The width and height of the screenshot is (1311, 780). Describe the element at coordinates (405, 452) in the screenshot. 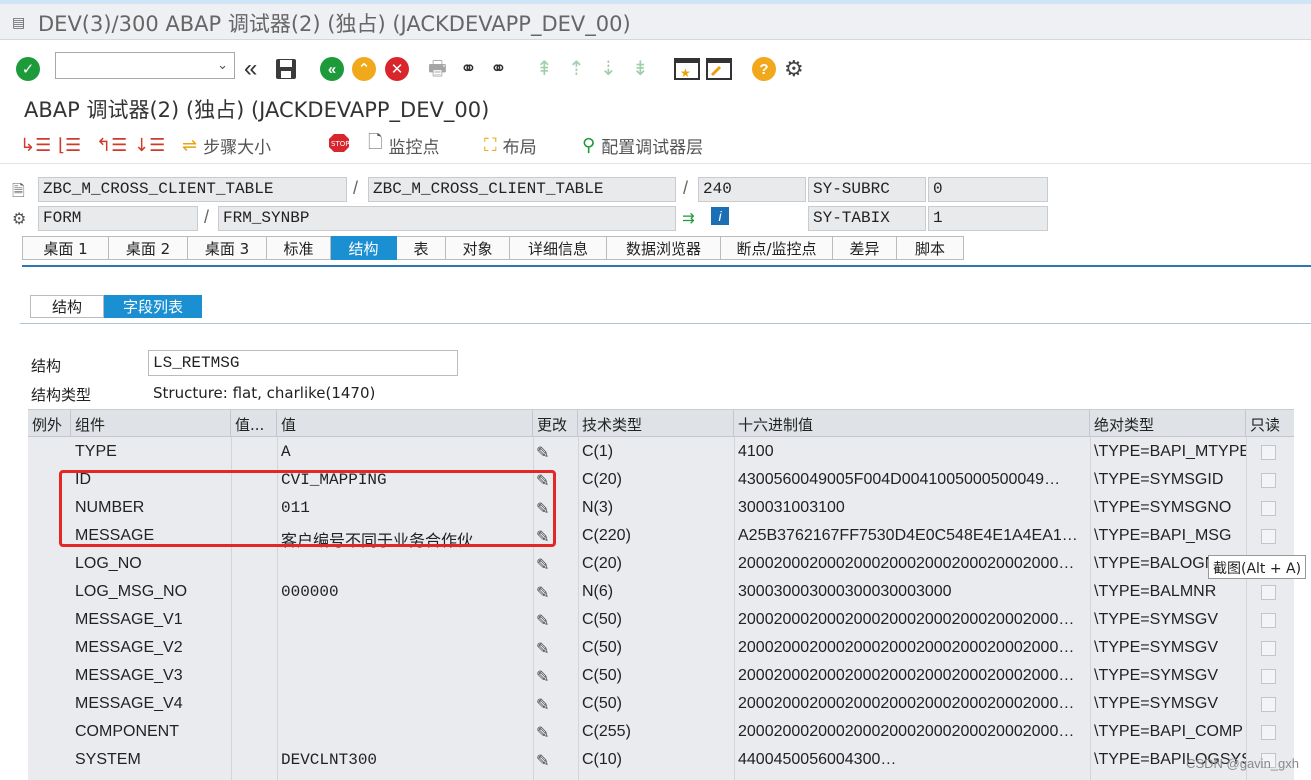

I see `value-cell: A` at that location.